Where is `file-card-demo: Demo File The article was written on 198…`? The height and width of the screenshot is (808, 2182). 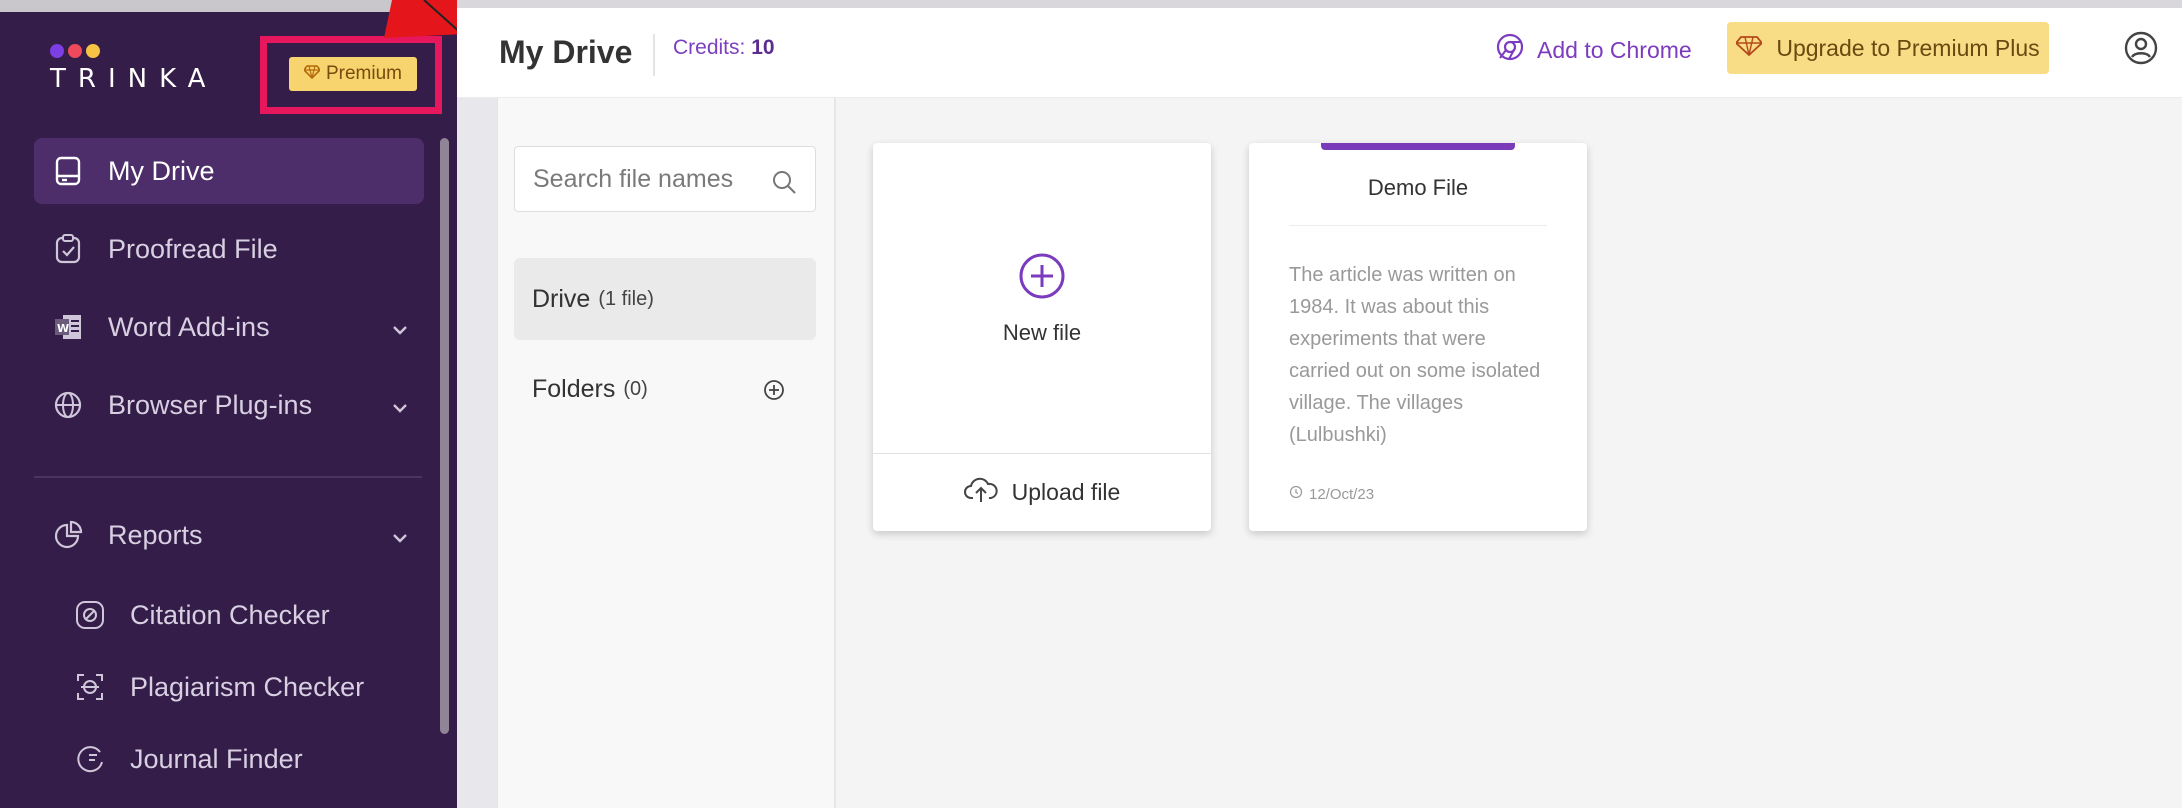
file-card-demo: Demo File The article was written on 198… is located at coordinates (1418, 337).